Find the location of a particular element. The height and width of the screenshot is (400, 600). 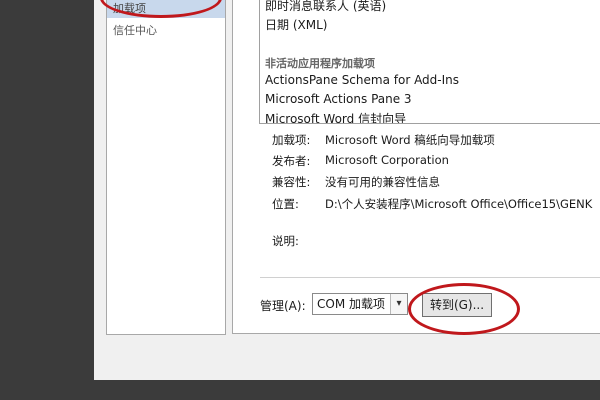

description-label: 说明: is located at coordinates (285, 241).